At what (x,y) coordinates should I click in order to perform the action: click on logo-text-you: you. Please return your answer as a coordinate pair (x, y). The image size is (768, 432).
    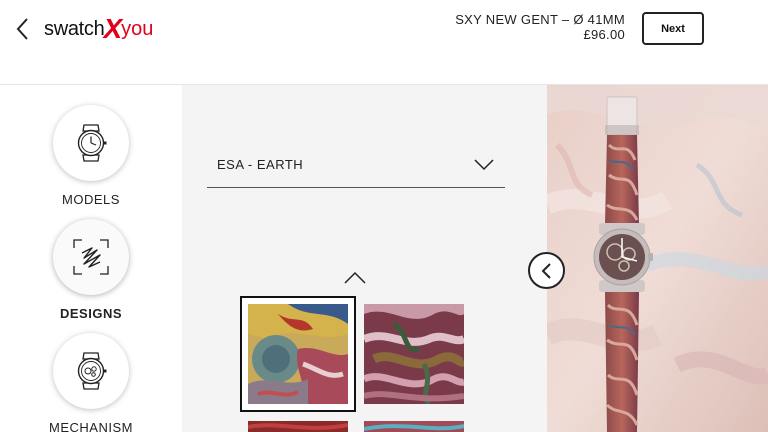
    Looking at the image, I should click on (137, 28).